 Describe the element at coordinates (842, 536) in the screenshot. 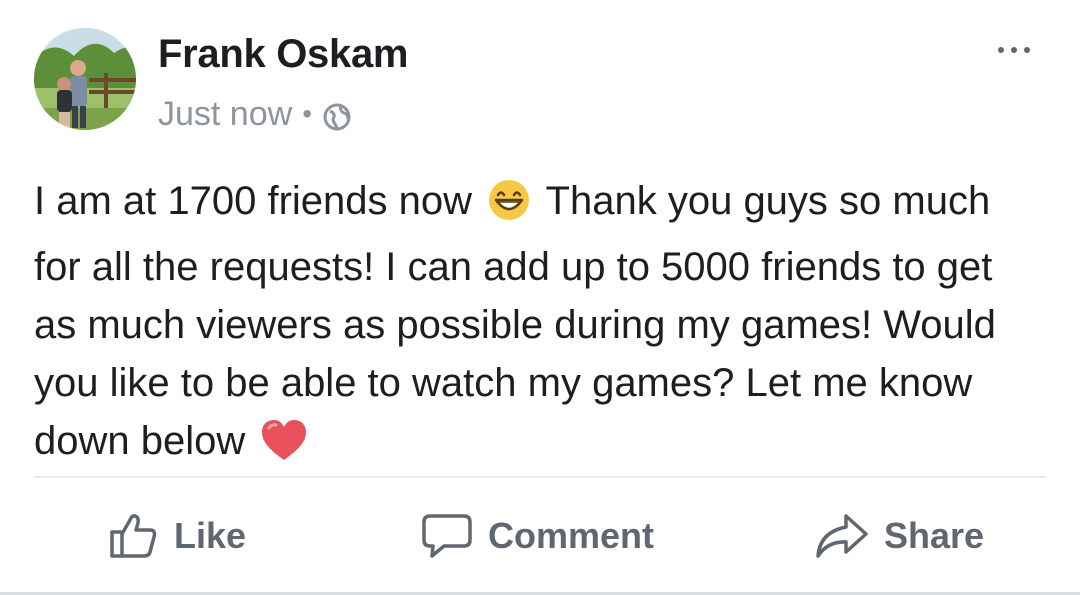

I see `share-arrow-icon` at that location.